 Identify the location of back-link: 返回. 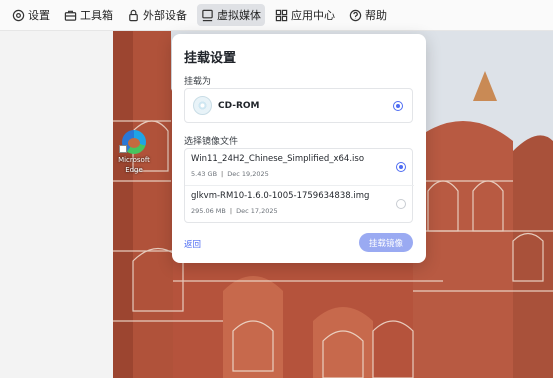
(192, 244).